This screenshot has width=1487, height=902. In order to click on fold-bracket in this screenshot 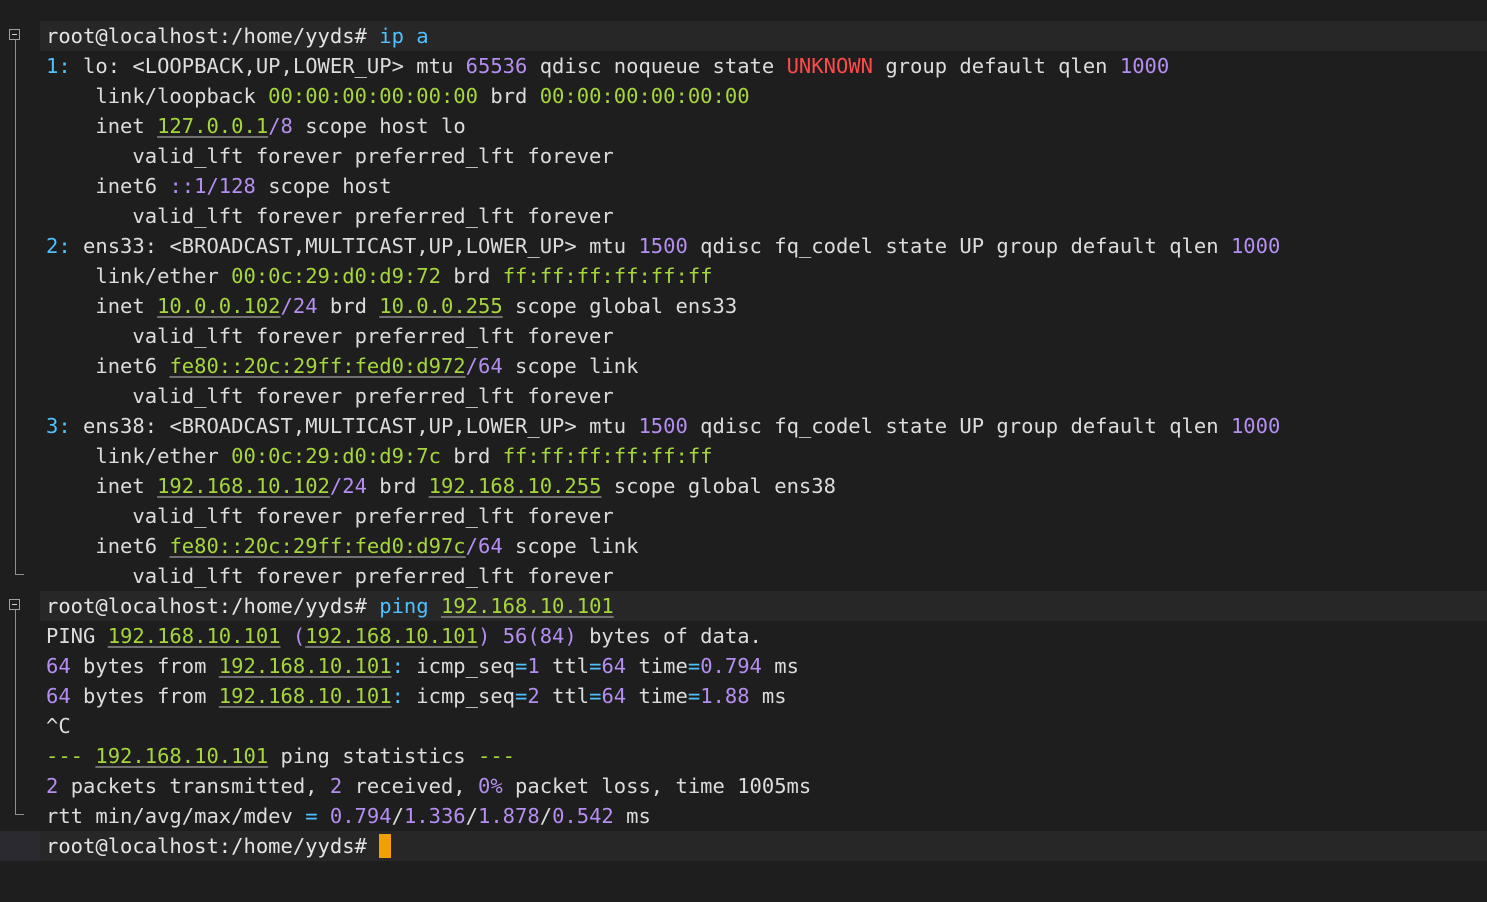, I will do `click(19, 307)`.